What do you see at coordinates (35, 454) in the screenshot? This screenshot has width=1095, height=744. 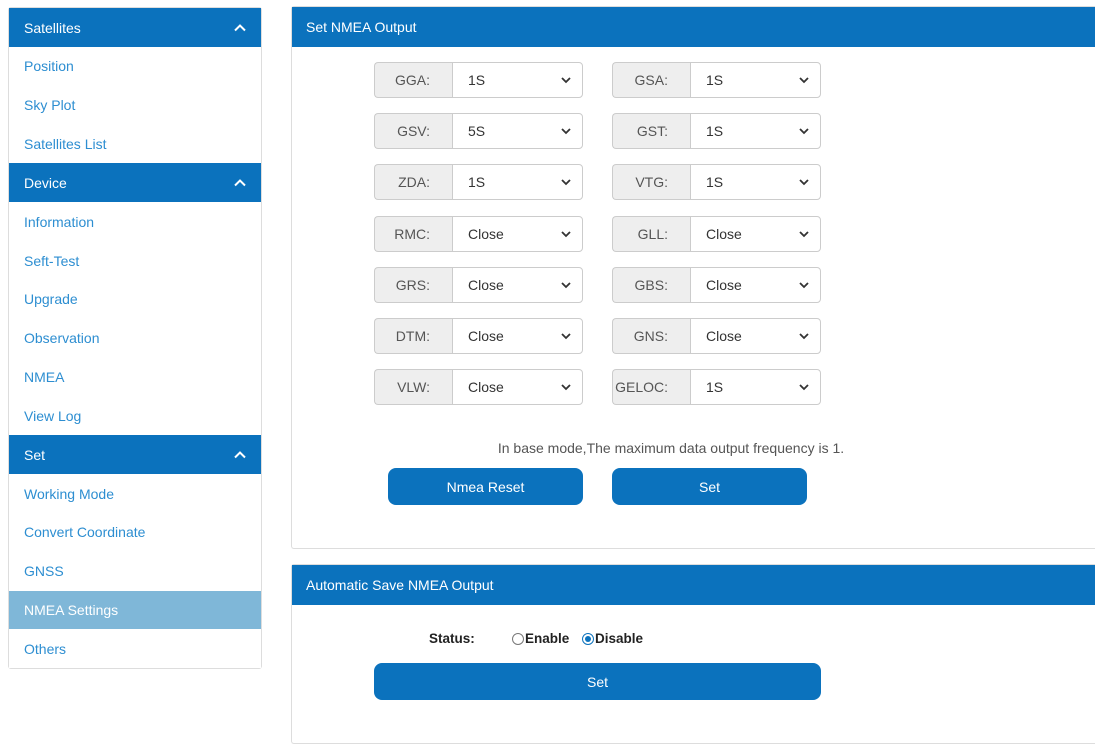 I see `sidebar-group-title: Set` at bounding box center [35, 454].